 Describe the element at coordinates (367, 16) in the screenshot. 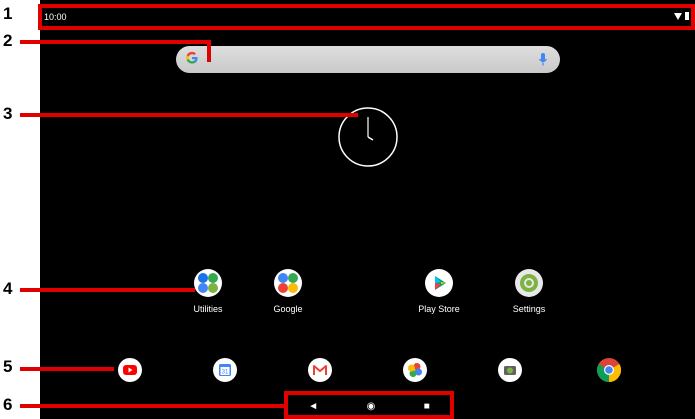

I see `status-bar: 10:00` at that location.